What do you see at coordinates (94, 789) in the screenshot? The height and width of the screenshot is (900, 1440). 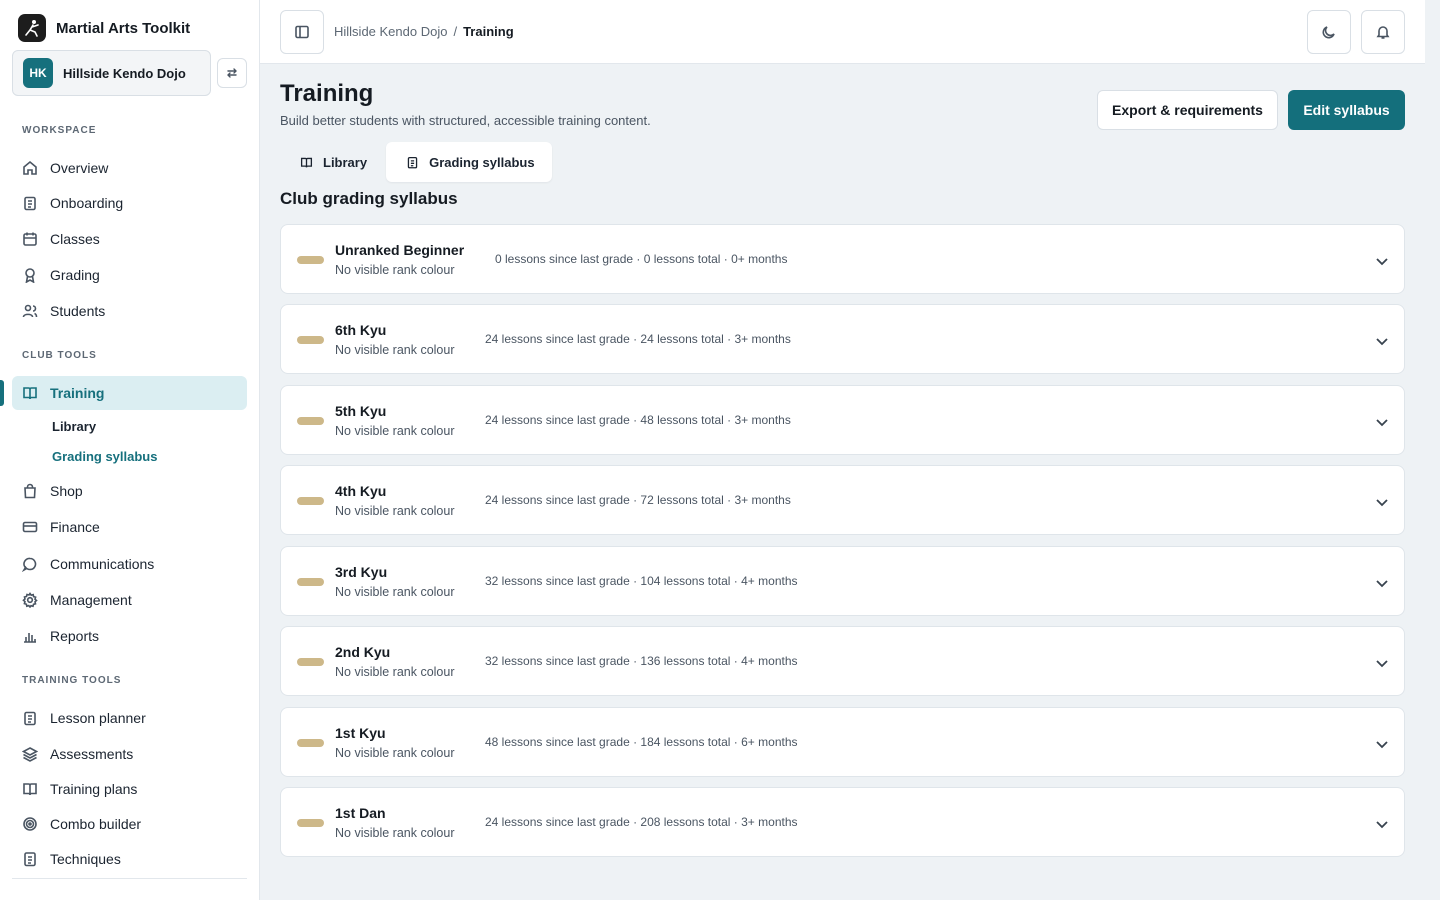 I see `sidebar-item-label: Training plans` at bounding box center [94, 789].